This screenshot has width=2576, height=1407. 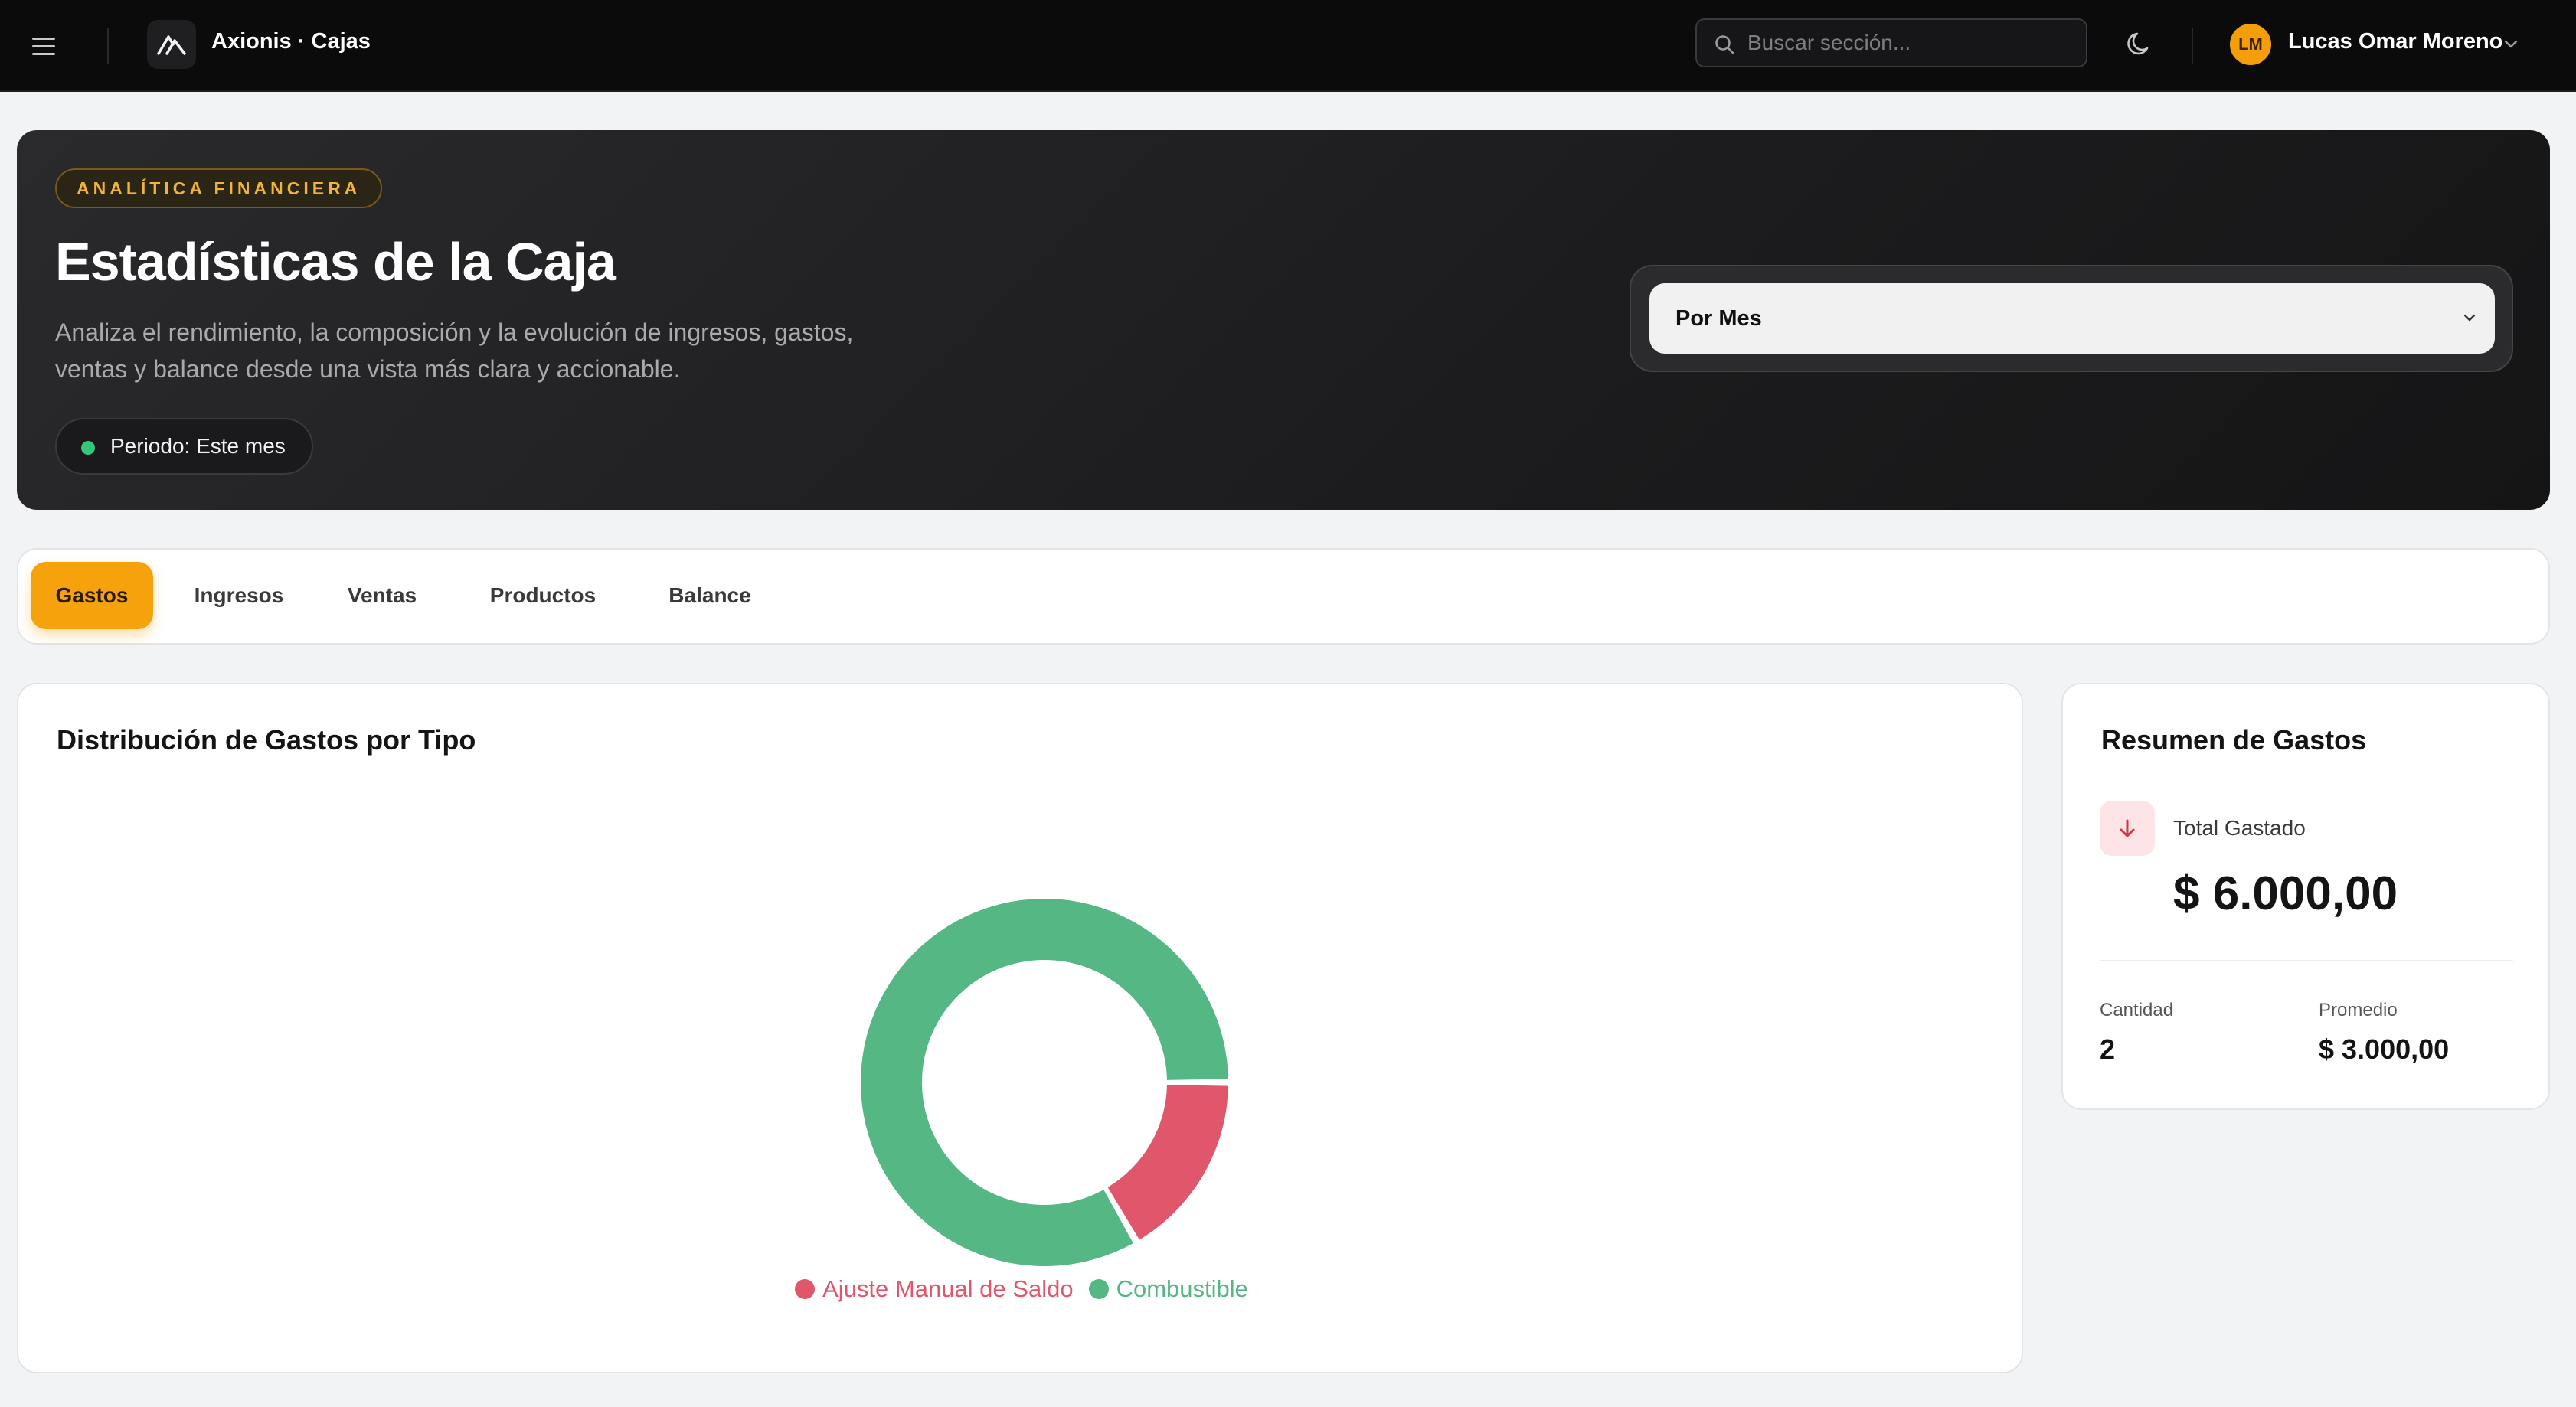 I want to click on legend-item: Ajuste Manual de Saldo, so click(x=934, y=1289).